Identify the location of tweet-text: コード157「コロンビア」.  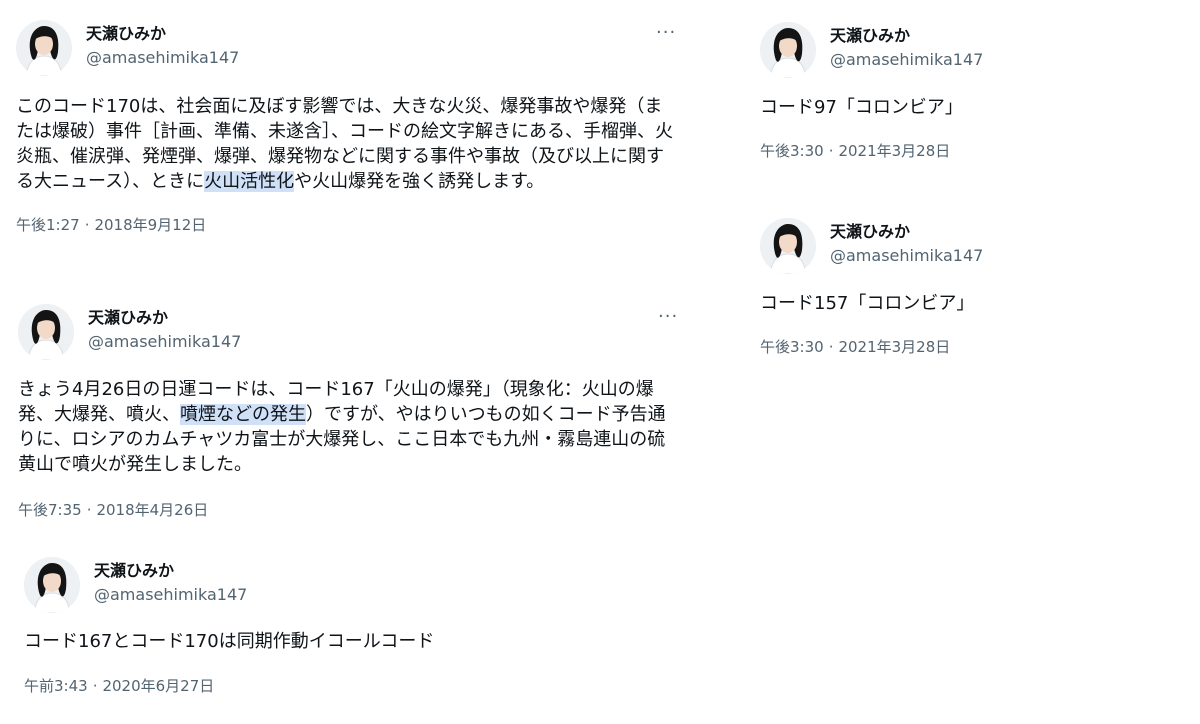
(867, 303).